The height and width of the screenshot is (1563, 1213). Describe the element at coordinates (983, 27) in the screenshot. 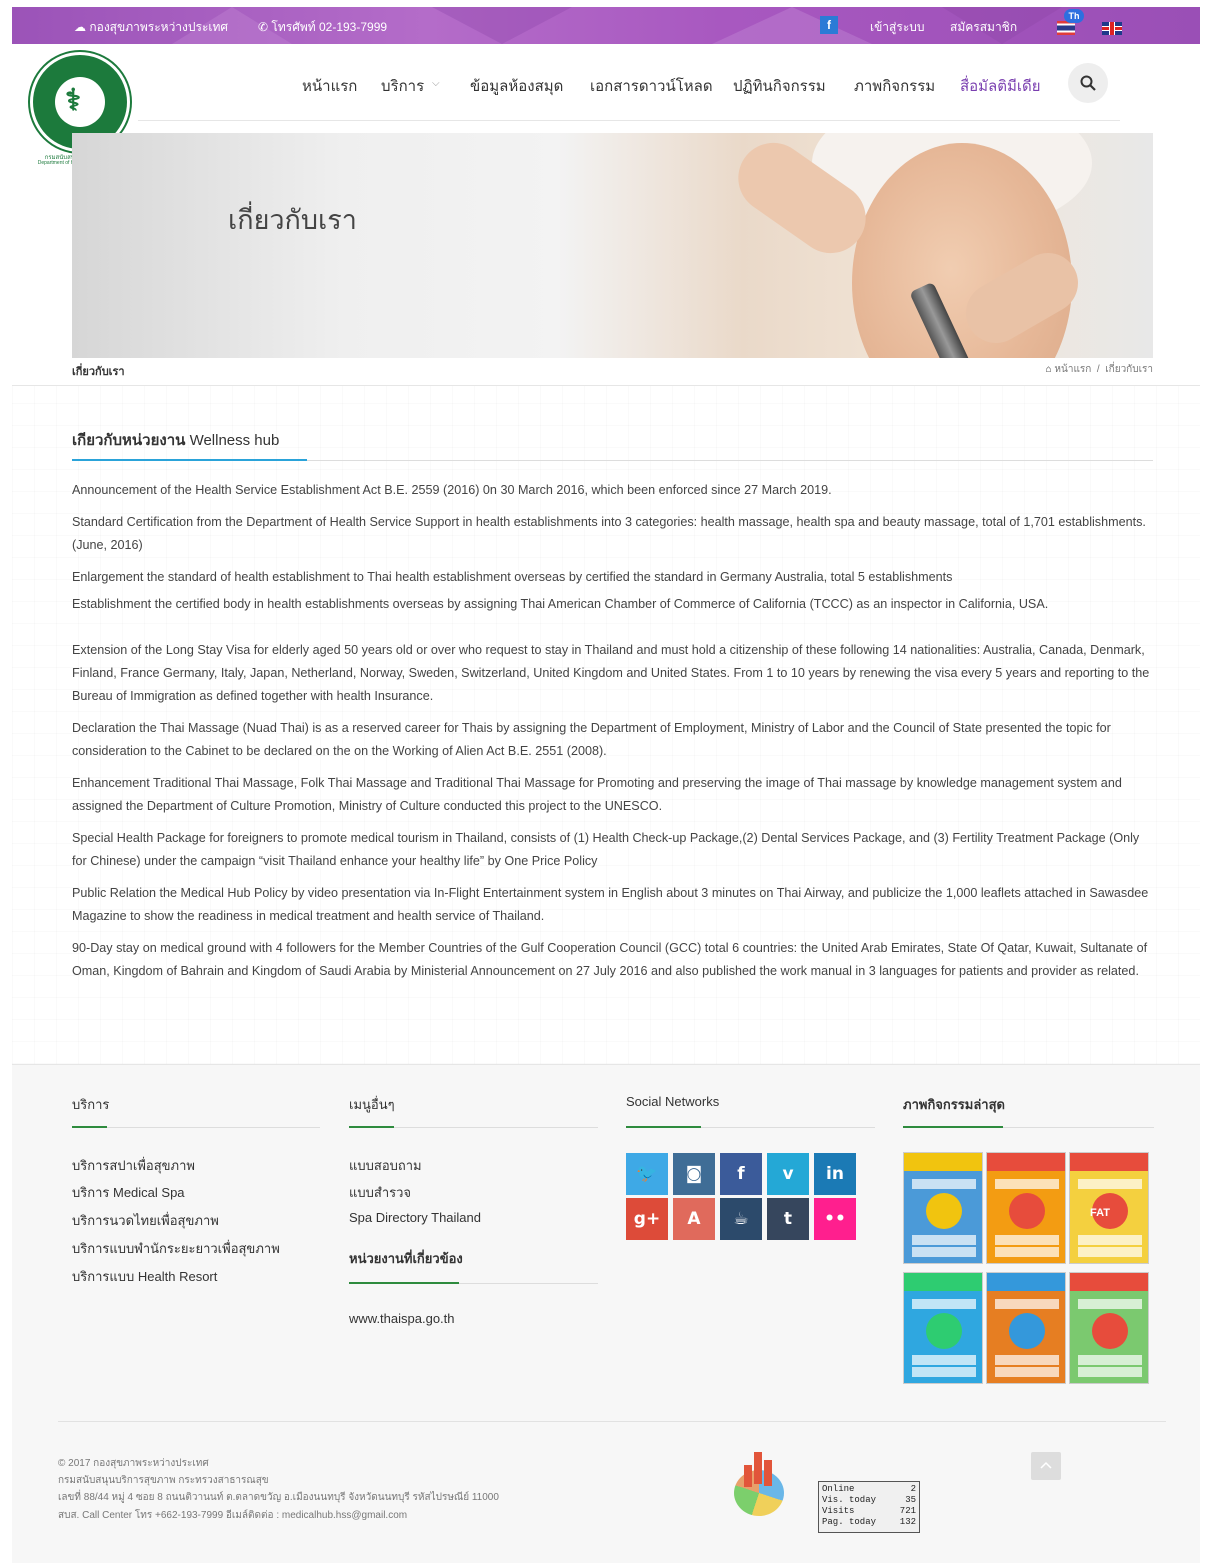

I see `register-link: สมัครสมาชิก` at that location.